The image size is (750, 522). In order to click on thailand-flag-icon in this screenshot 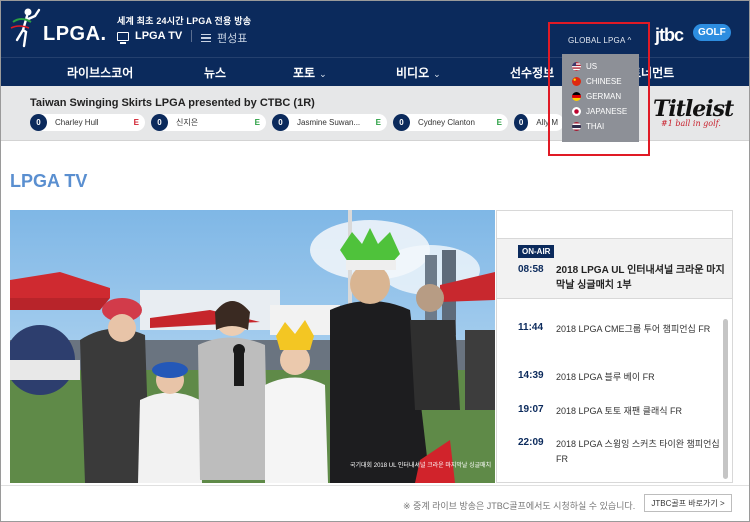, I will do `click(576, 126)`.